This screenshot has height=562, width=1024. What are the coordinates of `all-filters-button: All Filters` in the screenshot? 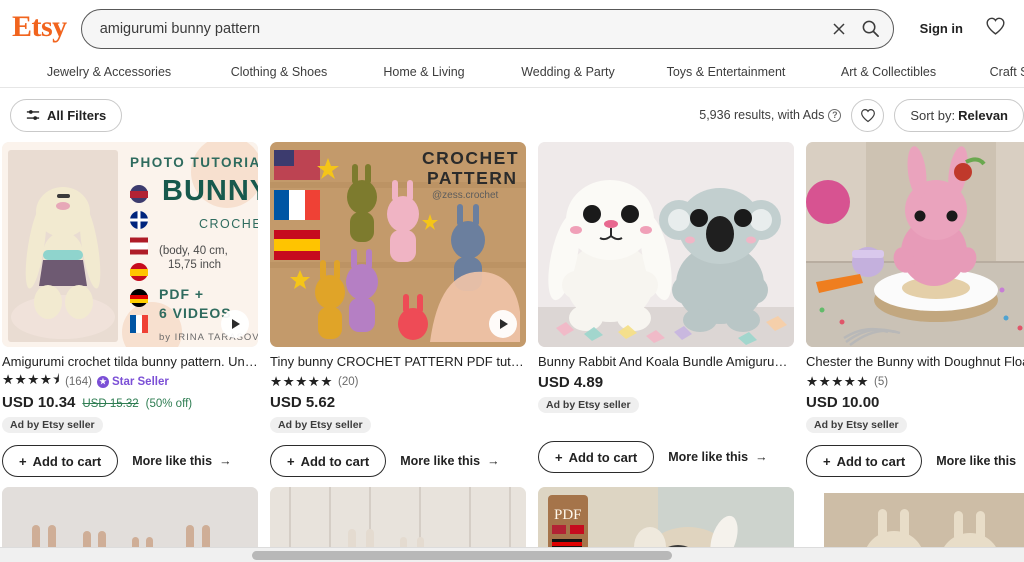 It's located at (66, 115).